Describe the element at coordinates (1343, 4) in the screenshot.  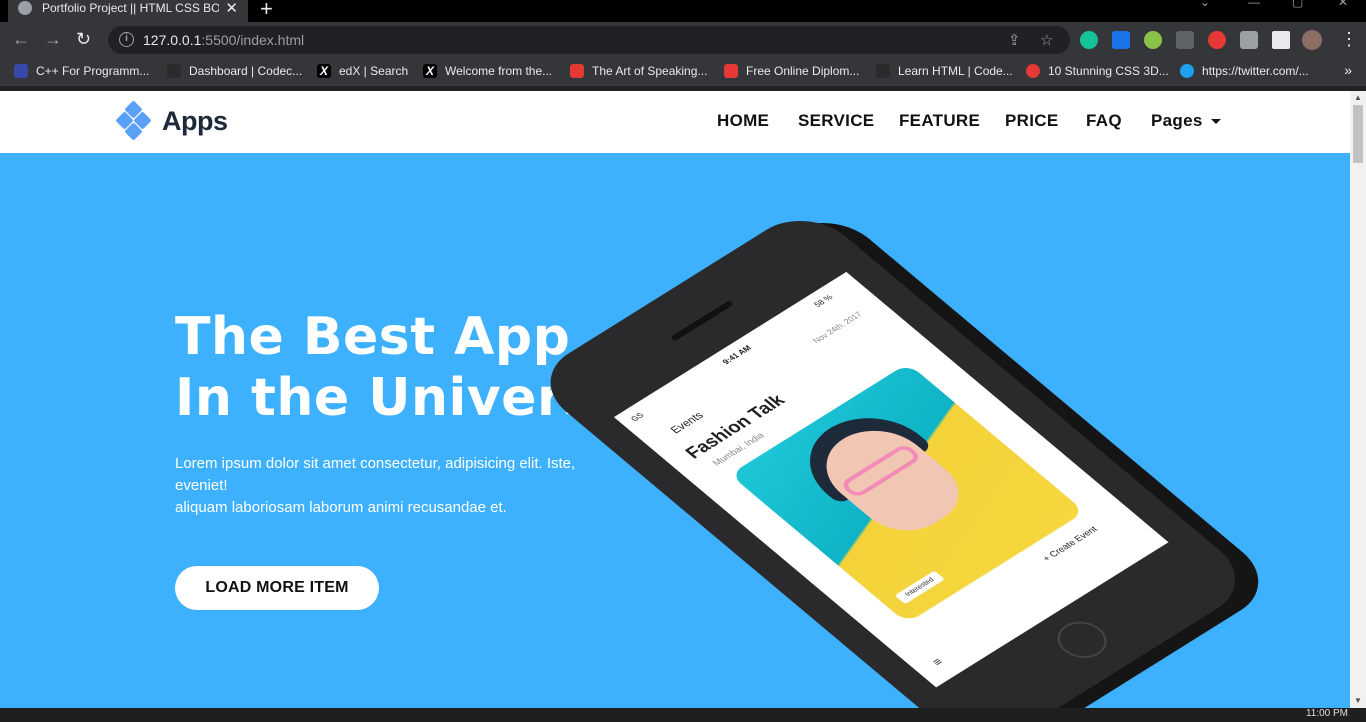
I see `close-window-icon: ✕` at that location.